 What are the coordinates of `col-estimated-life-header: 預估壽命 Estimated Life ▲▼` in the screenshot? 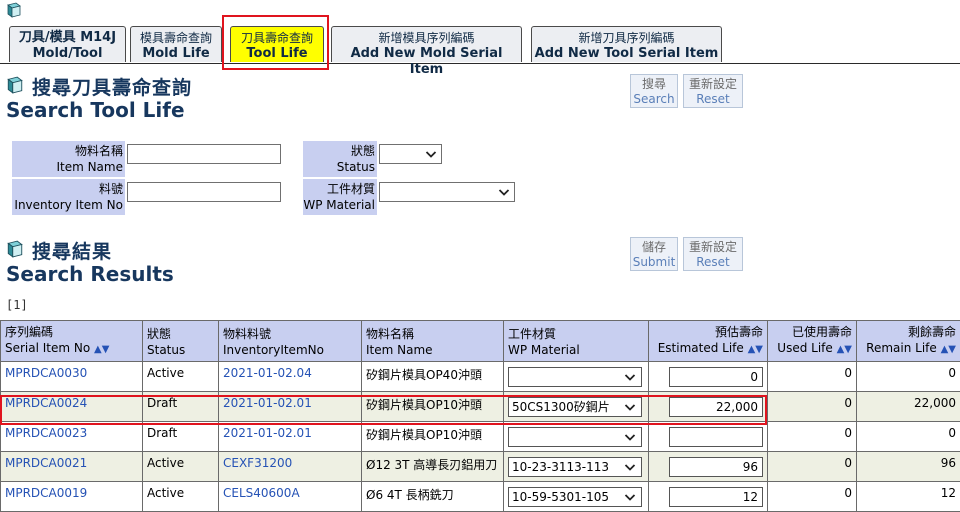 It's located at (708, 341).